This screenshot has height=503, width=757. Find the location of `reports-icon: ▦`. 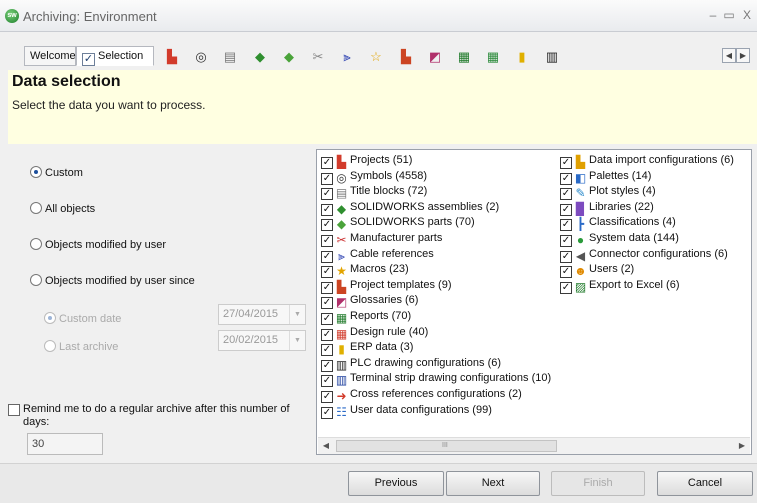

reports-icon: ▦ is located at coordinates (464, 57).